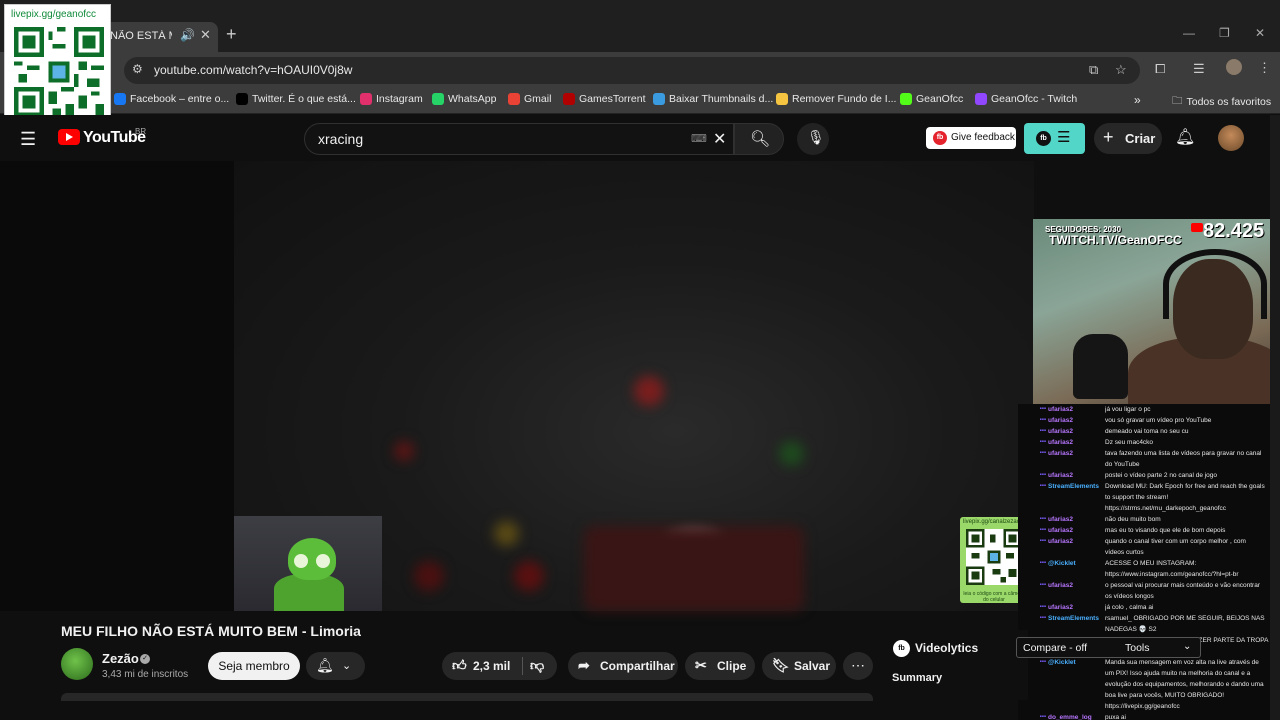 The height and width of the screenshot is (720, 1280). What do you see at coordinates (340, 139) in the screenshot?
I see `search-value: xracing` at bounding box center [340, 139].